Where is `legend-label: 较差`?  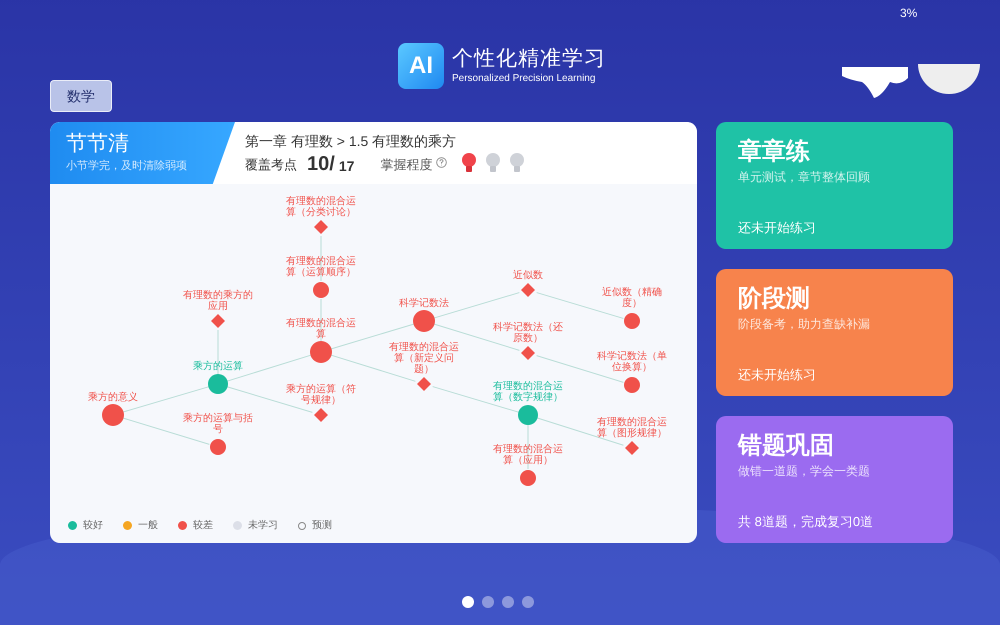 legend-label: 较差 is located at coordinates (203, 525).